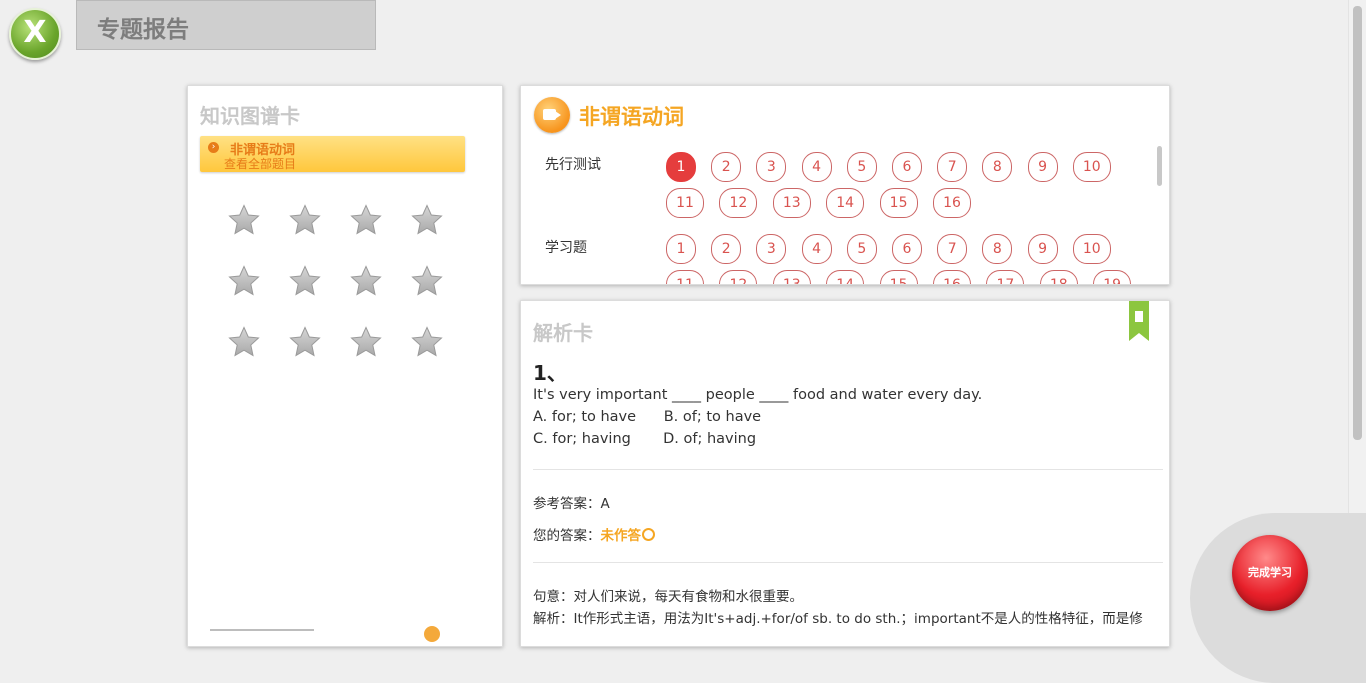 Image resolution: width=1366 pixels, height=683 pixels. What do you see at coordinates (631, 117) in the screenshot?
I see `test-title: 非谓语动词` at bounding box center [631, 117].